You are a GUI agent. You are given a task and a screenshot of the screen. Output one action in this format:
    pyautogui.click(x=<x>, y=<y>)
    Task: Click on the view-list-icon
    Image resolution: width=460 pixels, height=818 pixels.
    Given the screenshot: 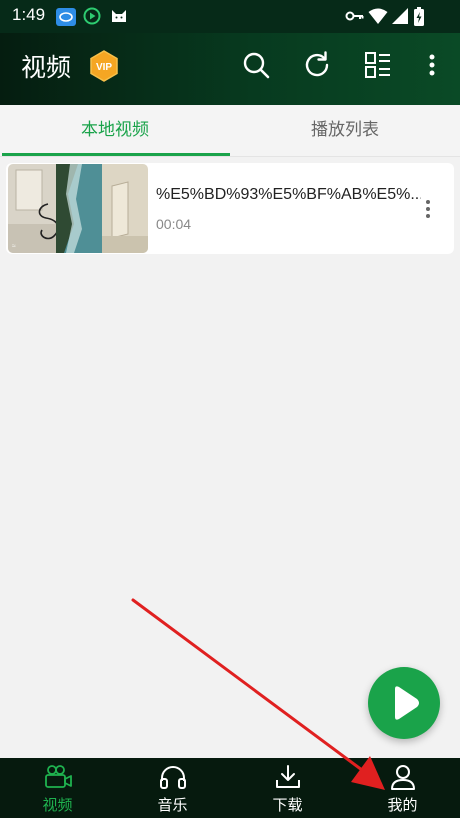 What is the action you would take?
    pyautogui.click(x=378, y=65)
    